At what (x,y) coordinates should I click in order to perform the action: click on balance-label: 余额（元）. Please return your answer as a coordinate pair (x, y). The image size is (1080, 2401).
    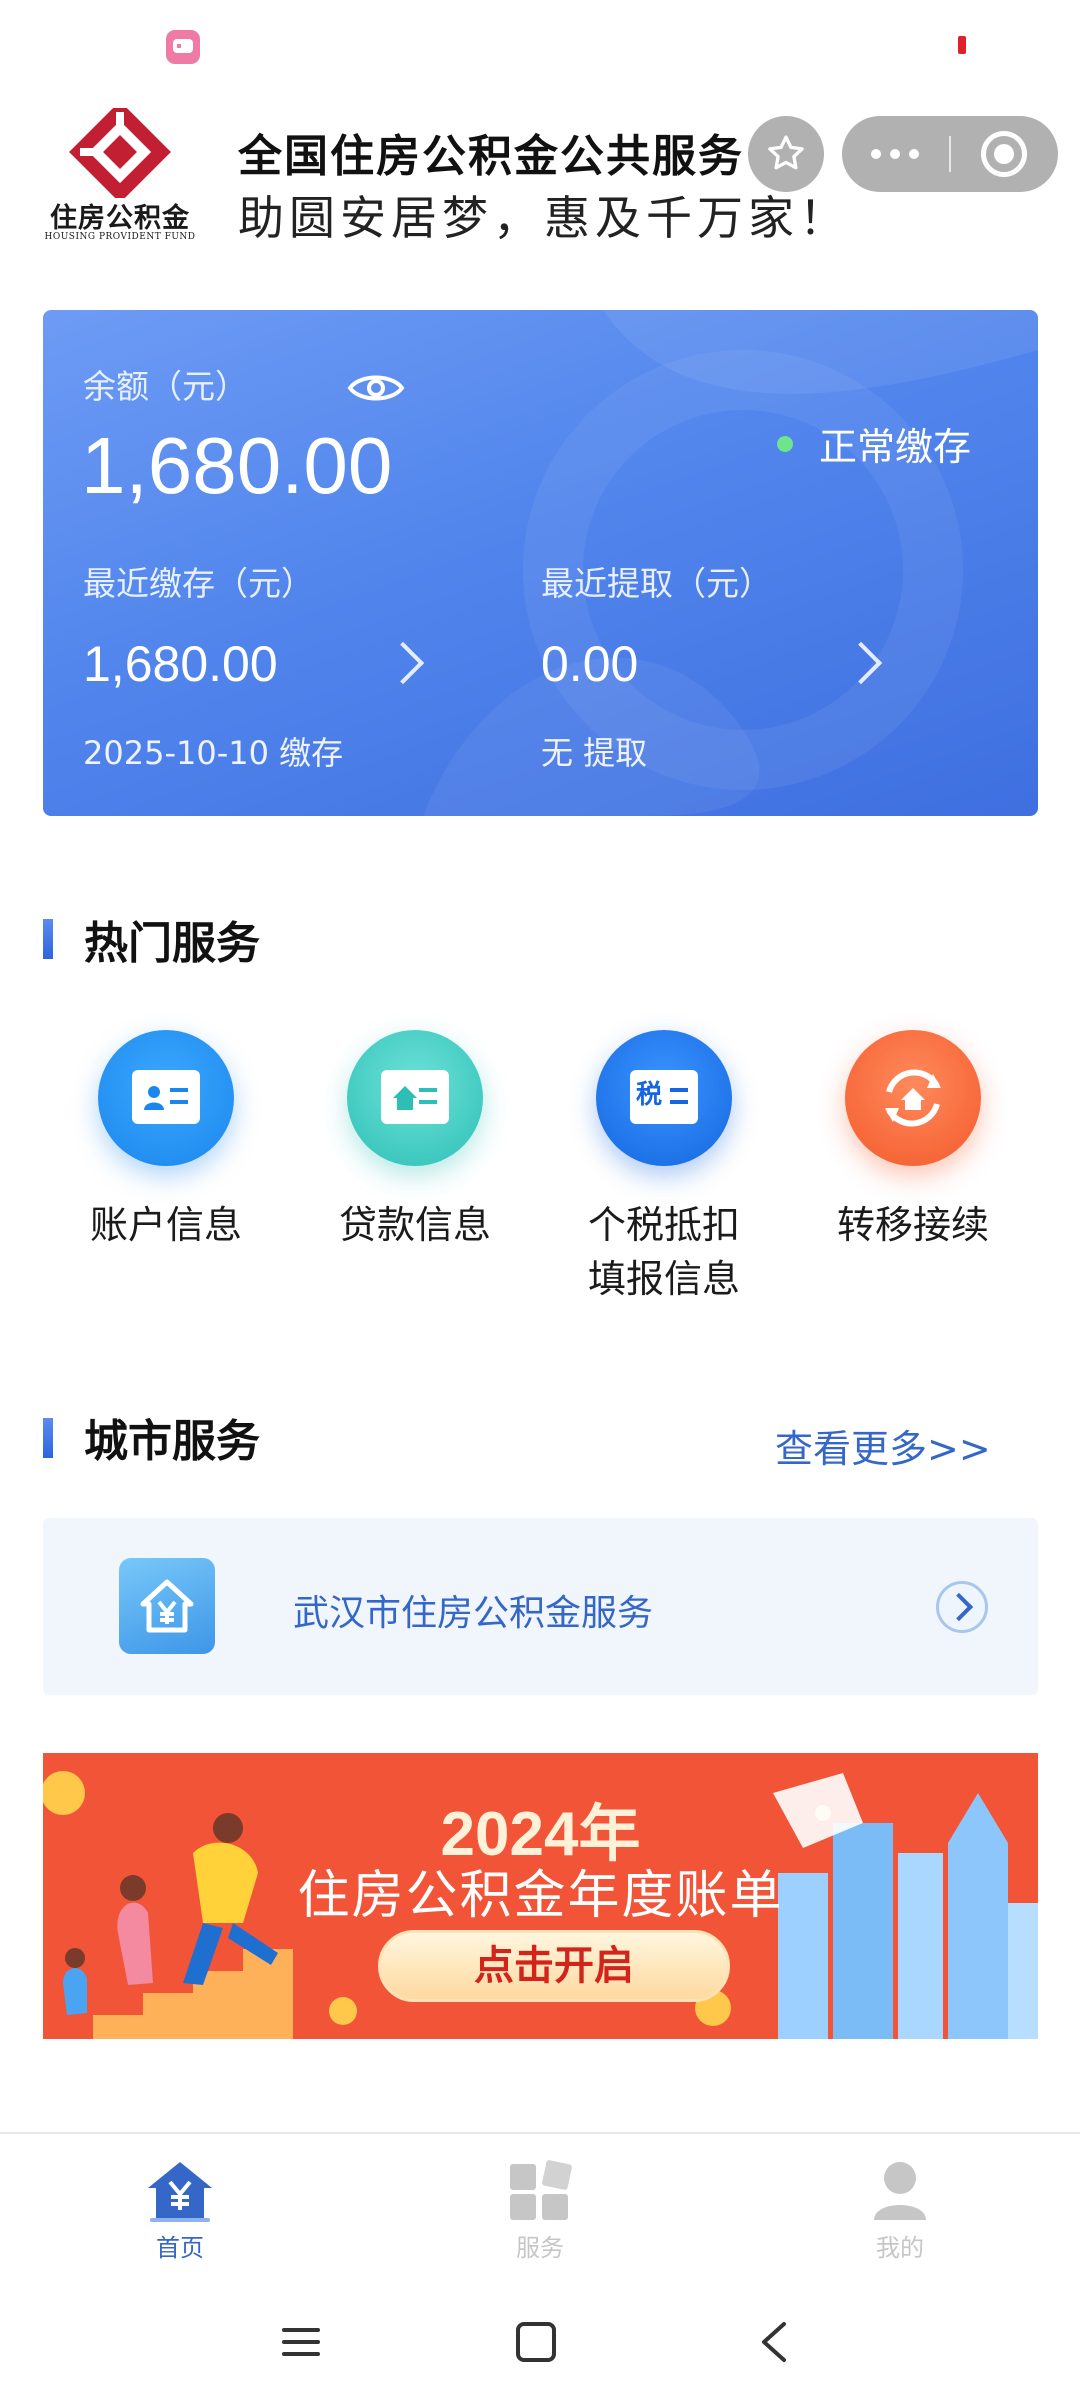
    Looking at the image, I should click on (165, 386).